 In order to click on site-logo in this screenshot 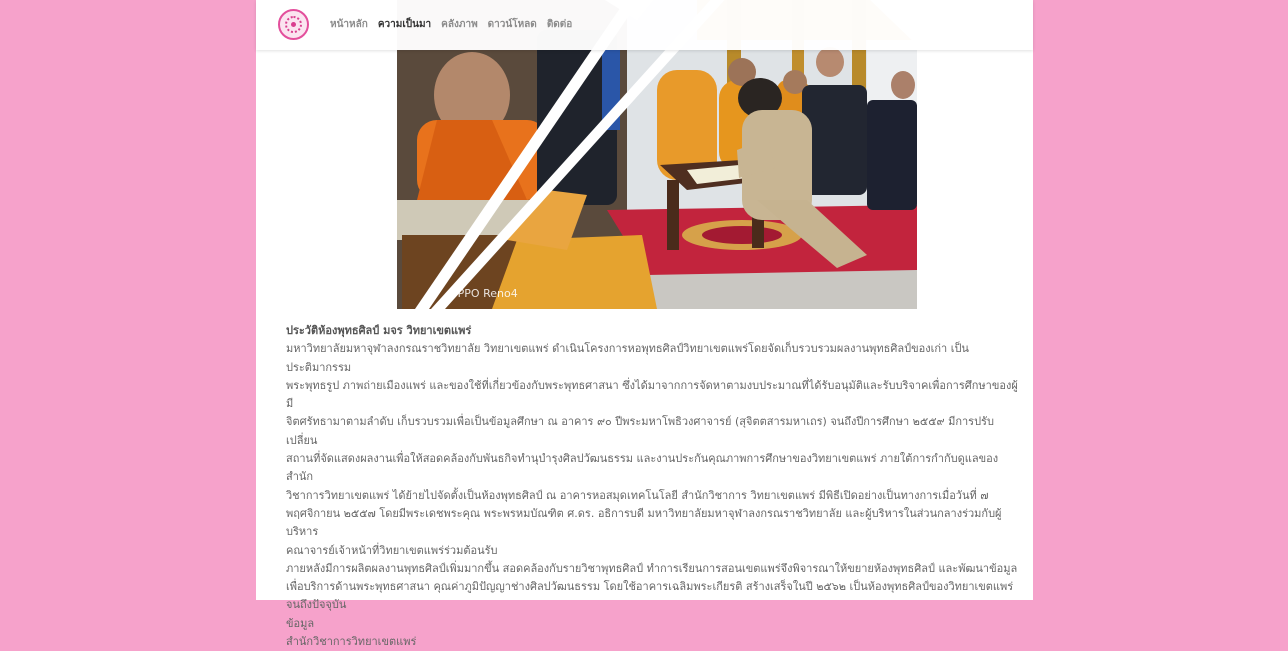, I will do `click(293, 24)`.